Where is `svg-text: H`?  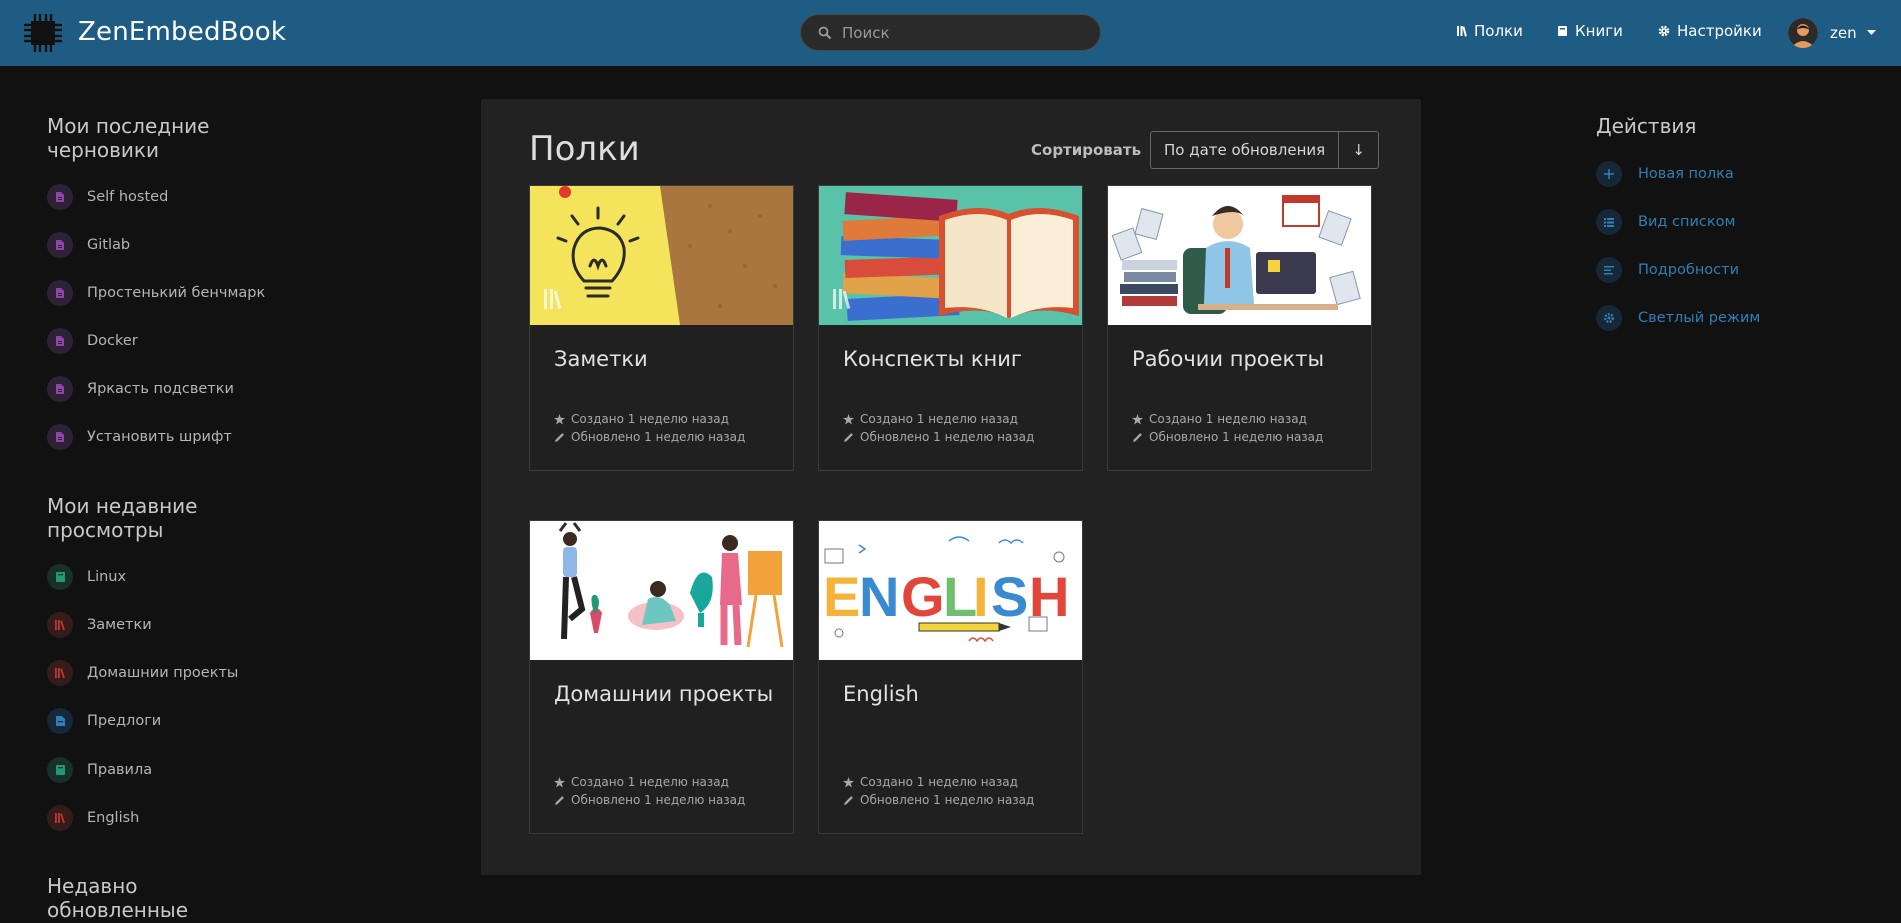
svg-text: H is located at coordinates (1049, 596).